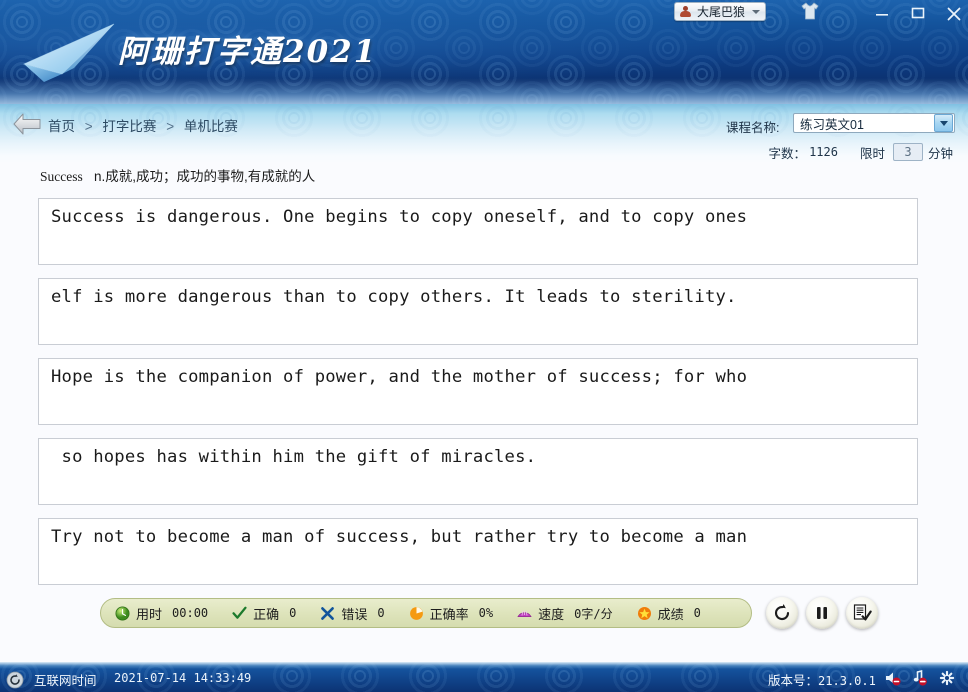  I want to click on word-count-value: 1126, so click(823, 152).